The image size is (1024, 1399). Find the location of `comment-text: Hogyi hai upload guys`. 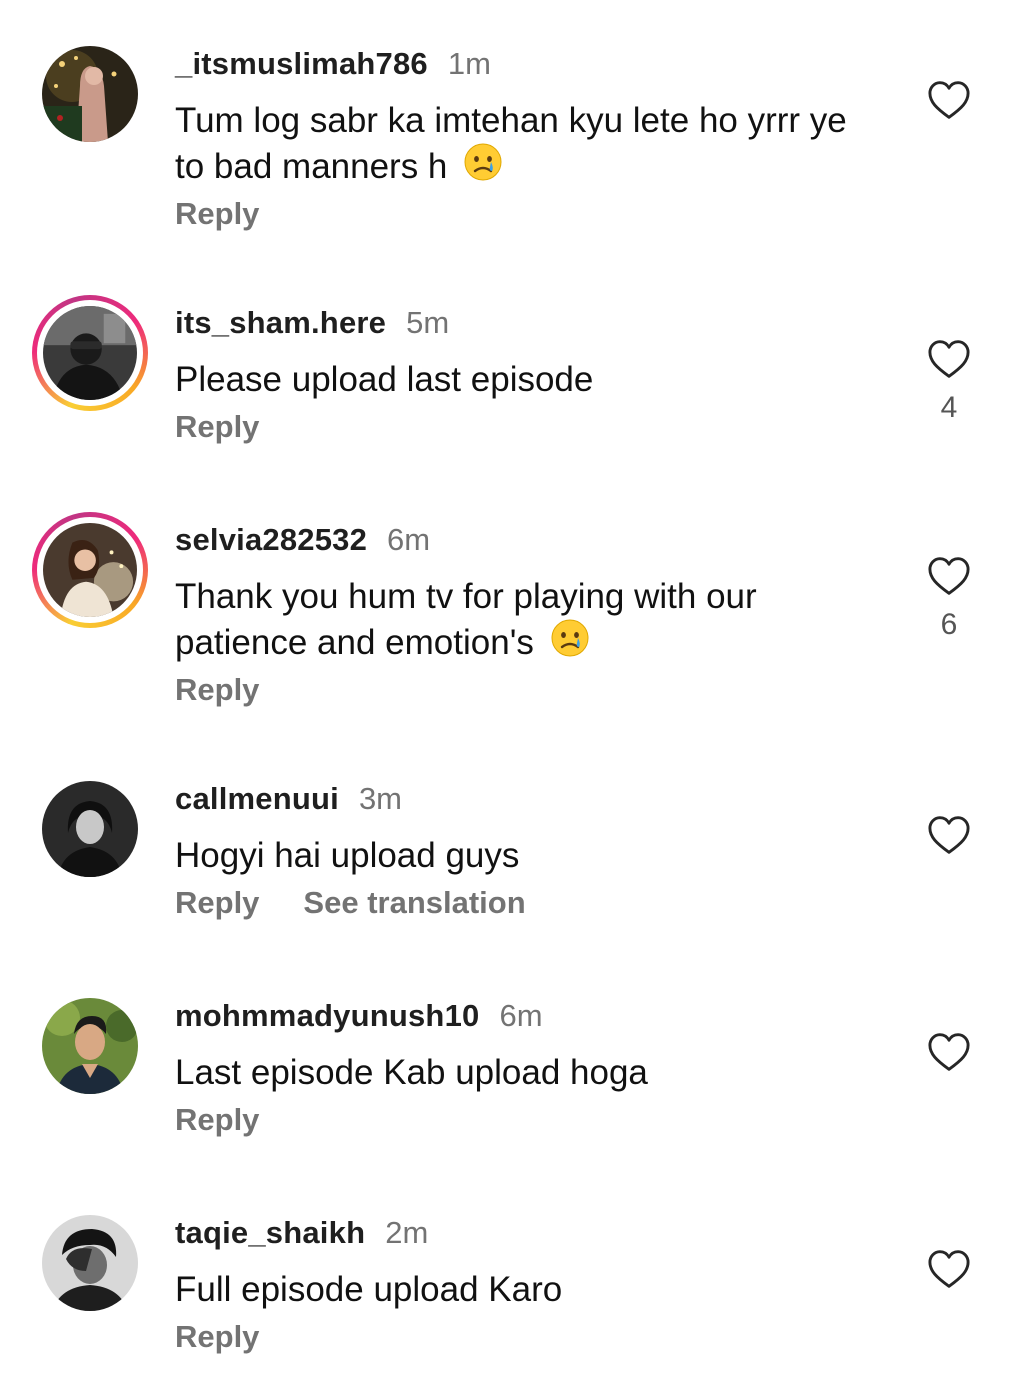

comment-text: Hogyi hai upload guys is located at coordinates (525, 856).